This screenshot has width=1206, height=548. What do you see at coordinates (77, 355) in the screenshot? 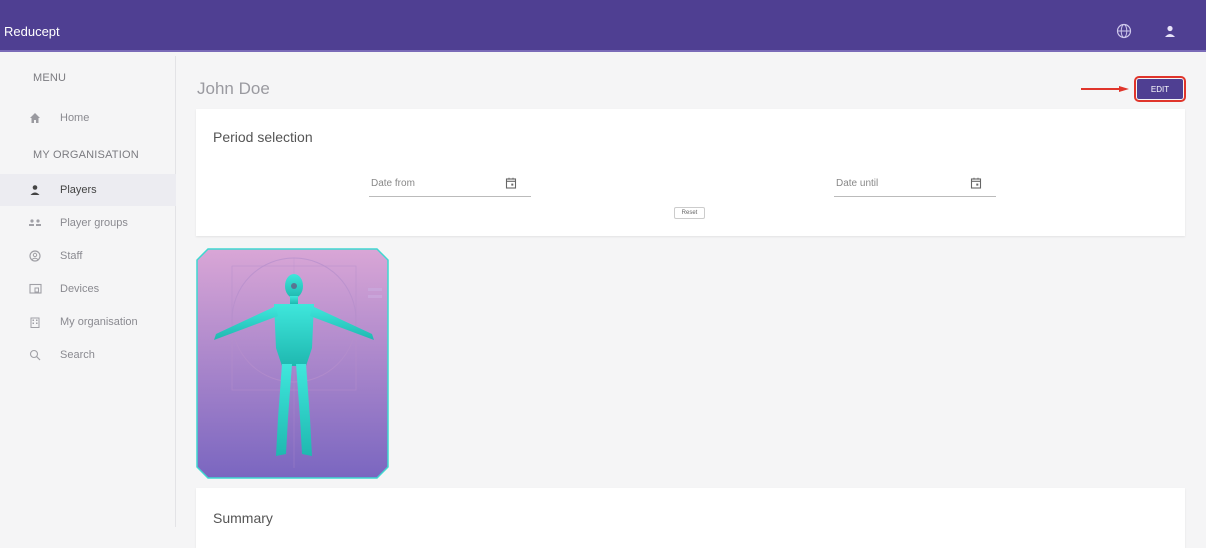
I see `sidebar-item-label: Search` at bounding box center [77, 355].